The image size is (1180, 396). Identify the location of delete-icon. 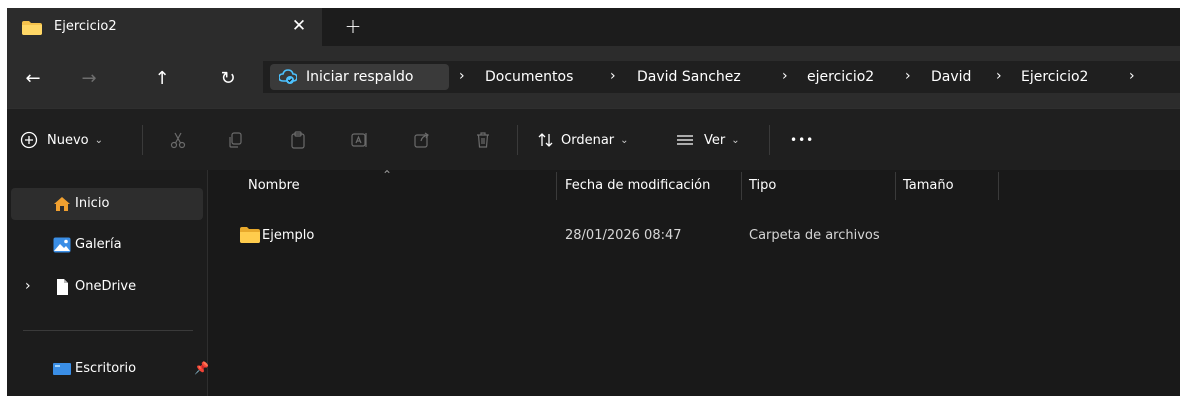
(483, 140).